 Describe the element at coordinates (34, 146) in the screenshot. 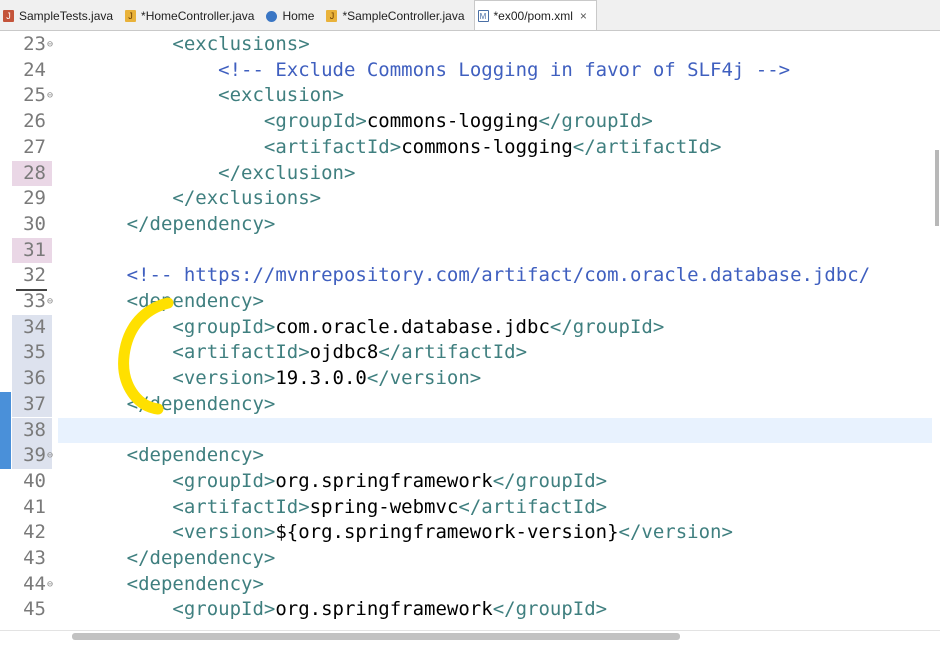

I see `line-number: 27` at that location.